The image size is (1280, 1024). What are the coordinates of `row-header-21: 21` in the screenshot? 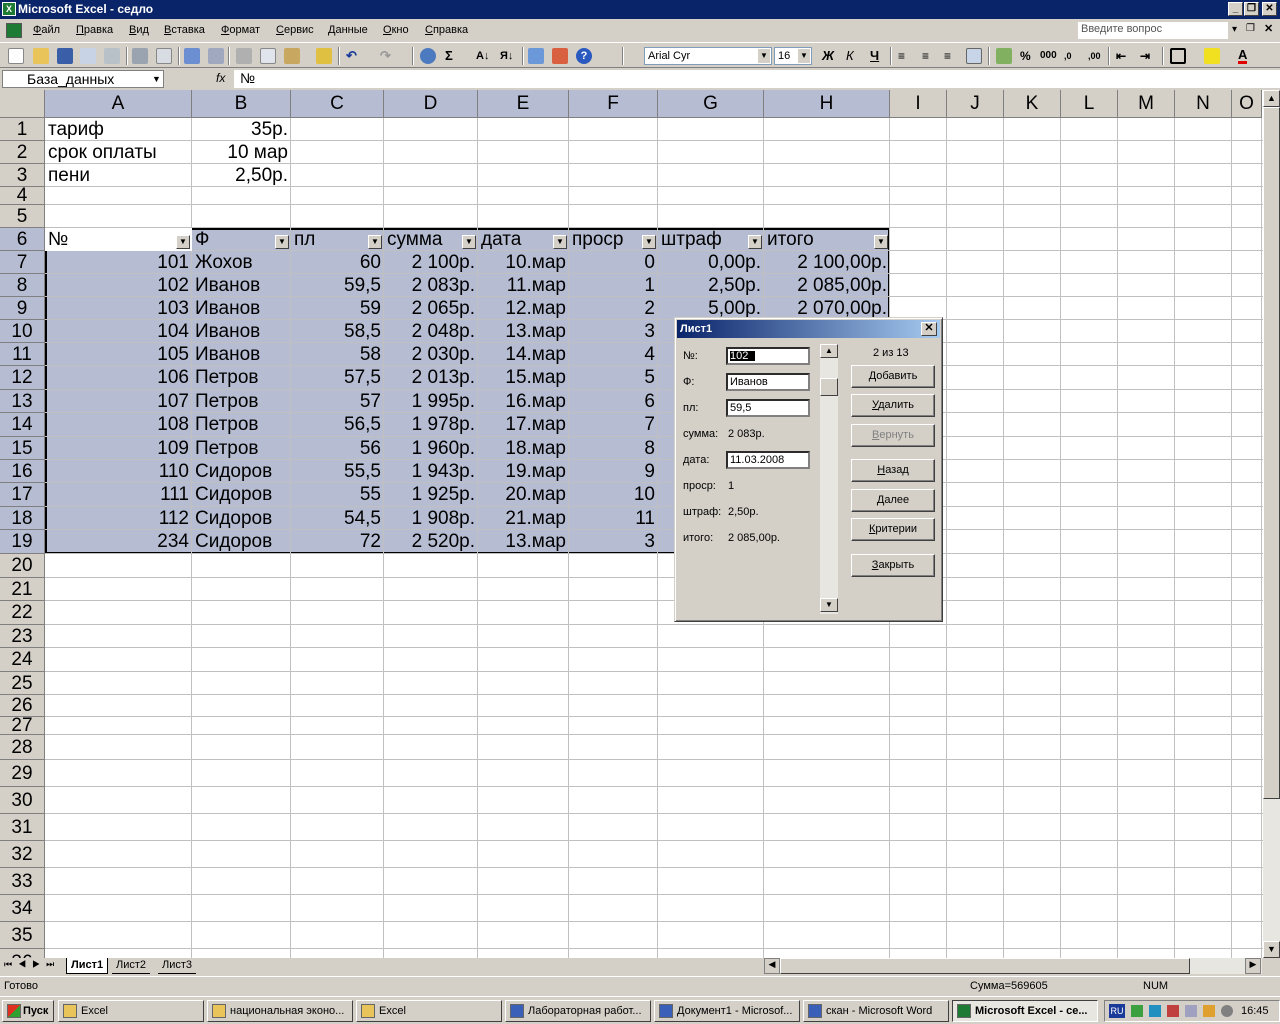 It's located at (22, 589).